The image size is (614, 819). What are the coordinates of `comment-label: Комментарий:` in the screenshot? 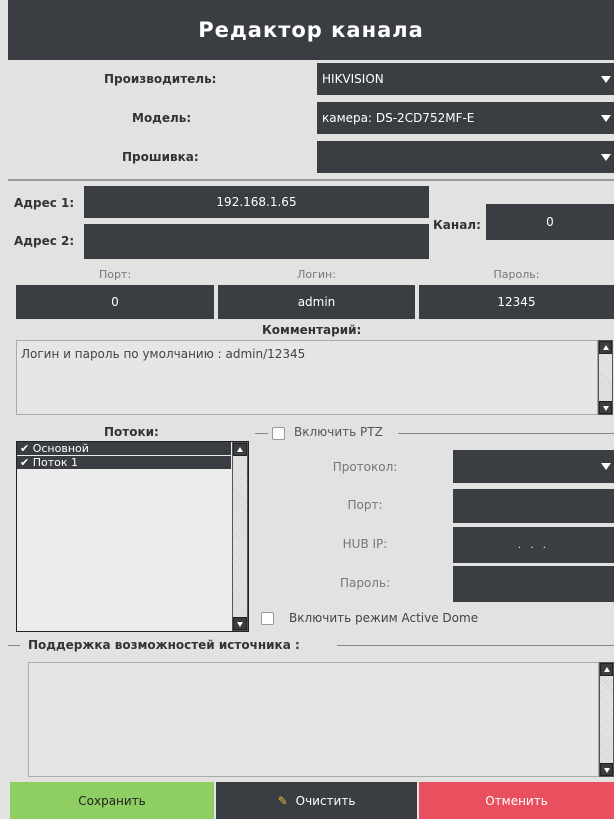 It's located at (312, 330).